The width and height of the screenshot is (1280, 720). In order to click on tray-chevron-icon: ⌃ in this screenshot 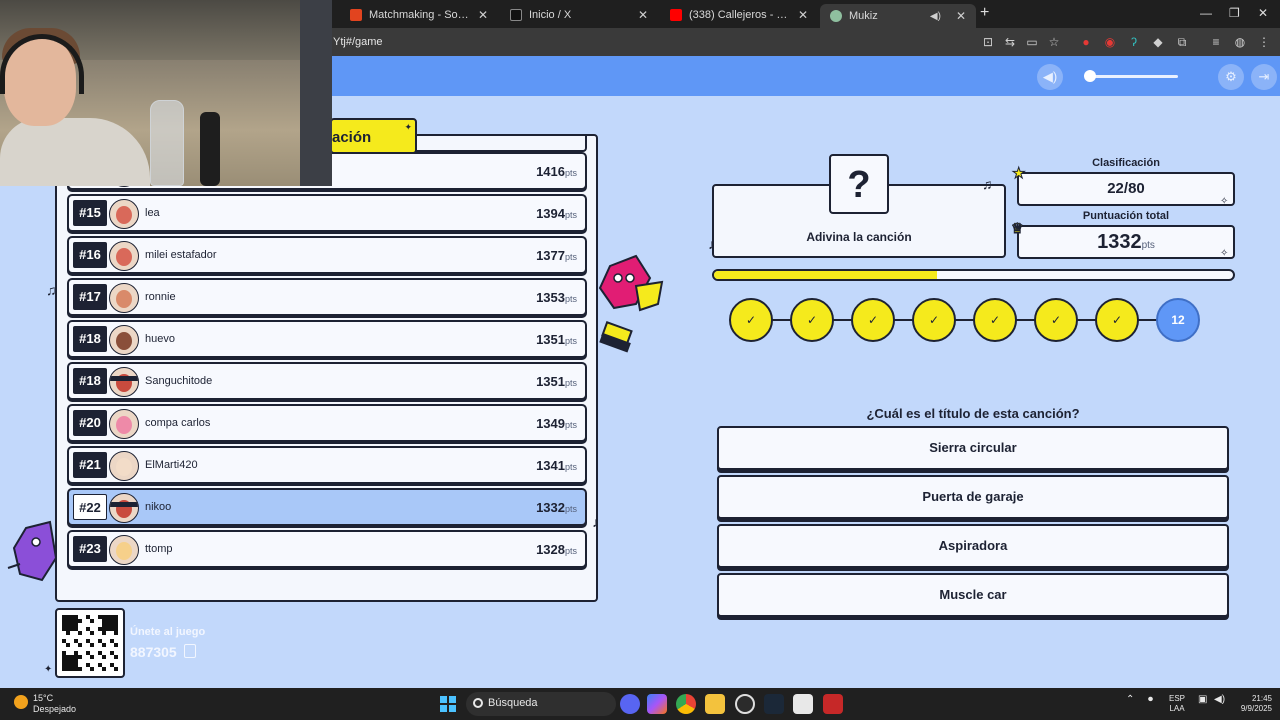, I will do `click(1130, 699)`.